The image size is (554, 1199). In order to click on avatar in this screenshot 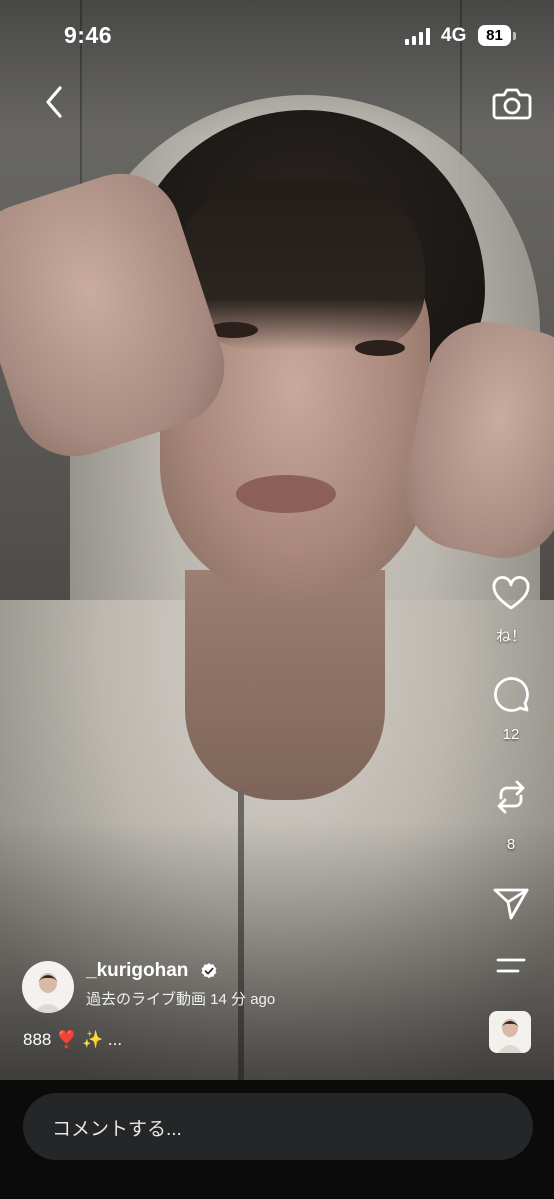, I will do `click(48, 987)`.